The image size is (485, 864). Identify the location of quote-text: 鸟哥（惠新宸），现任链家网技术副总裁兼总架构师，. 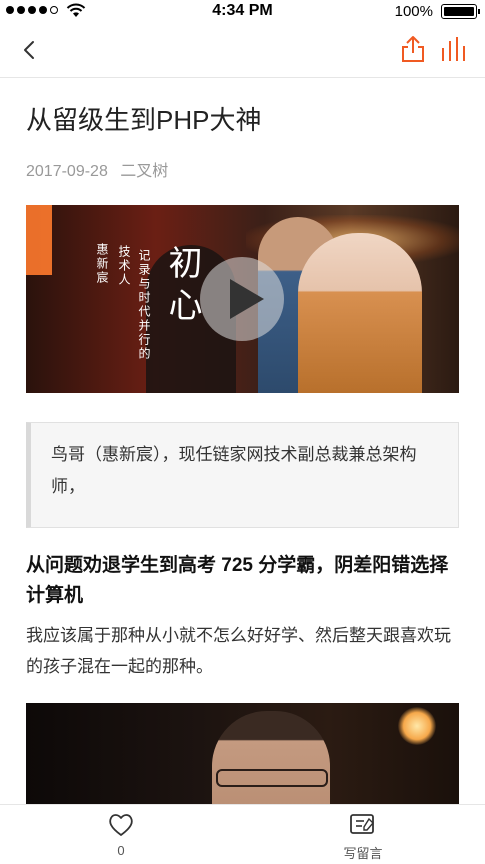
(234, 470).